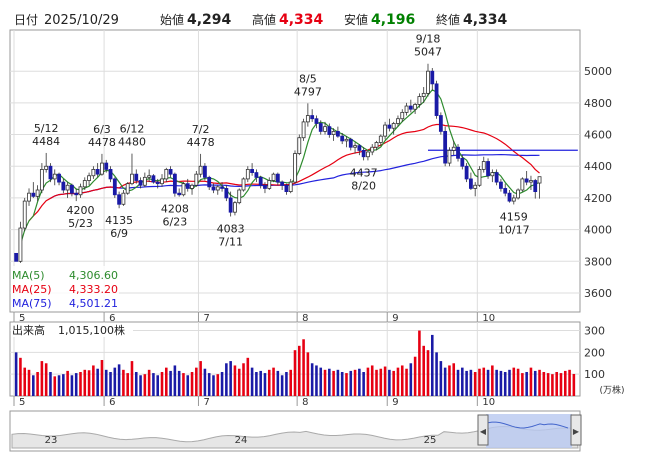 The image size is (653, 470). I want to click on month-label: 10, so click(488, 402).